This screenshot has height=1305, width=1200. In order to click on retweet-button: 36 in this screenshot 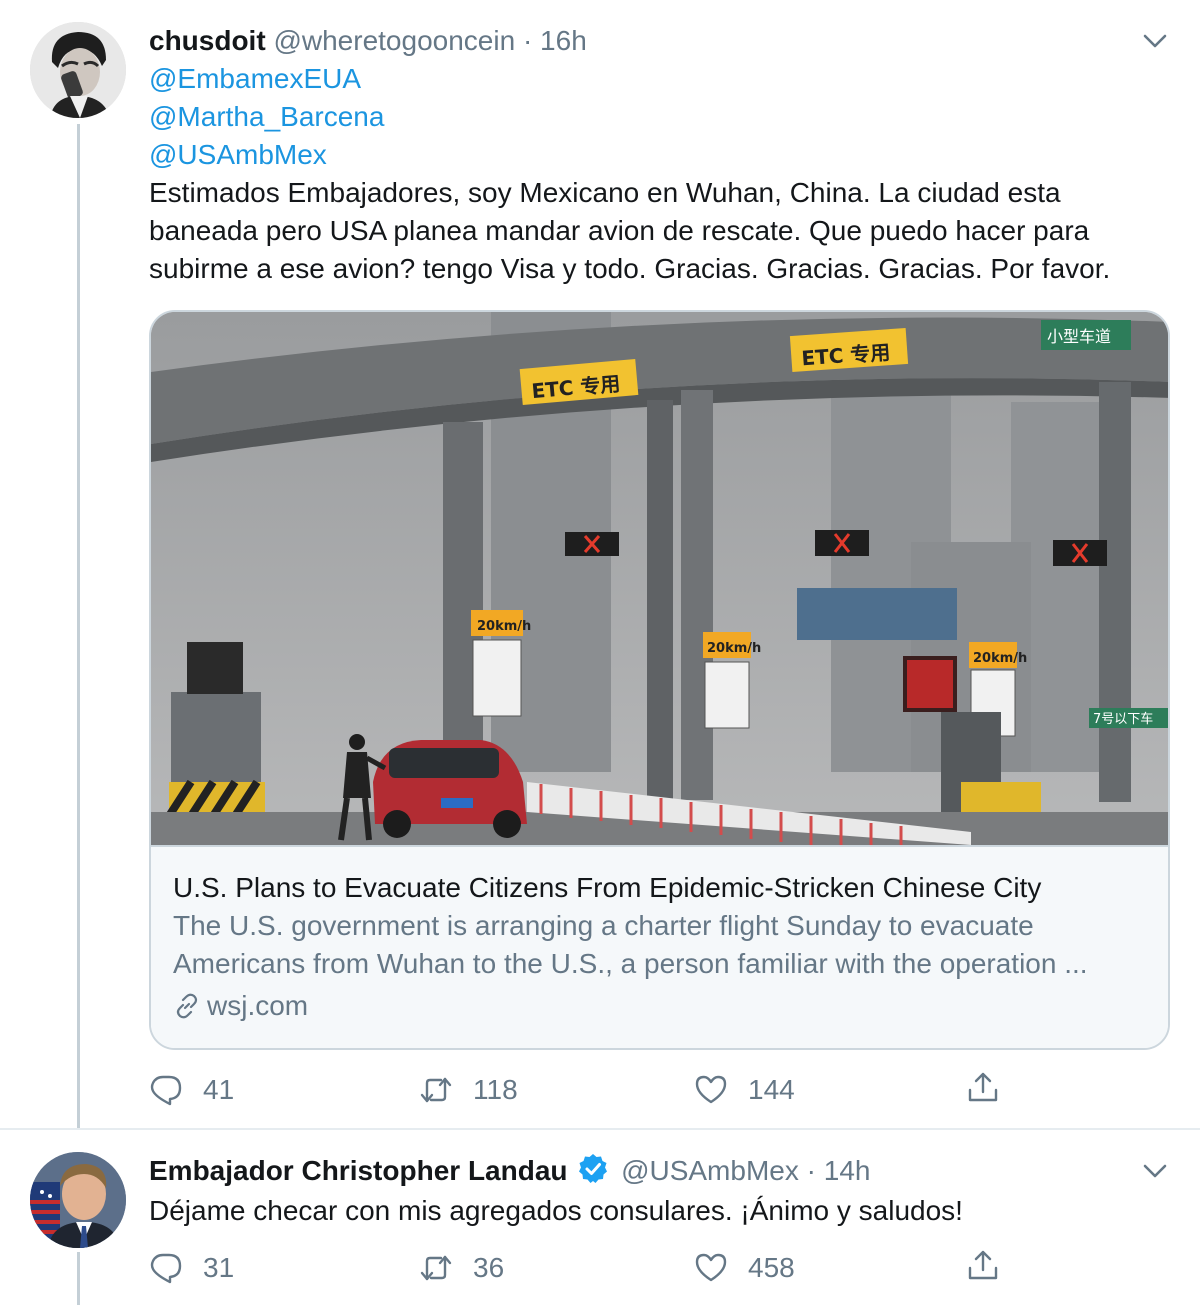, I will do `click(461, 1268)`.